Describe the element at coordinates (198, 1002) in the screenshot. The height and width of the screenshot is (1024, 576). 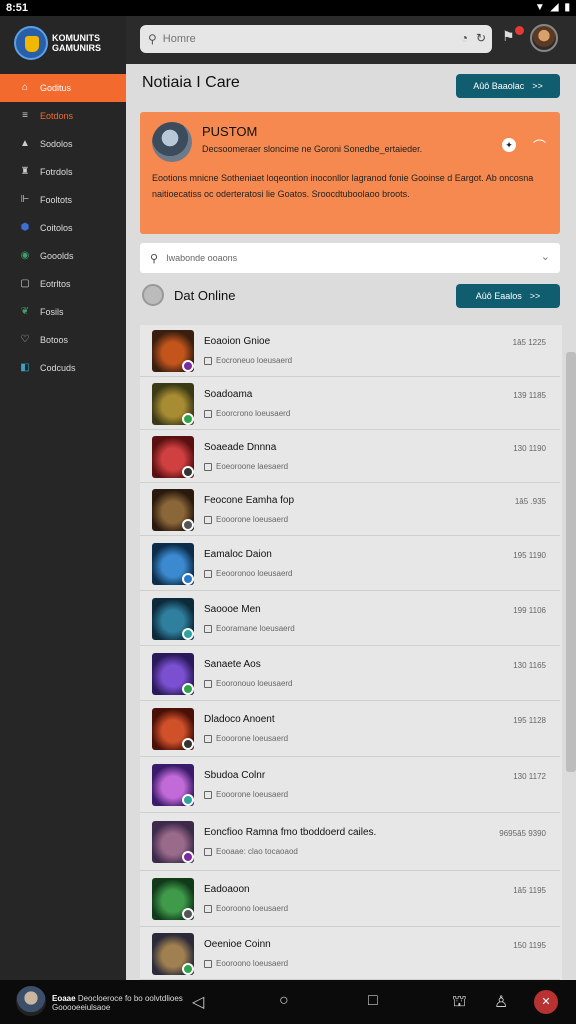
I see `back-icon: ◁` at that location.